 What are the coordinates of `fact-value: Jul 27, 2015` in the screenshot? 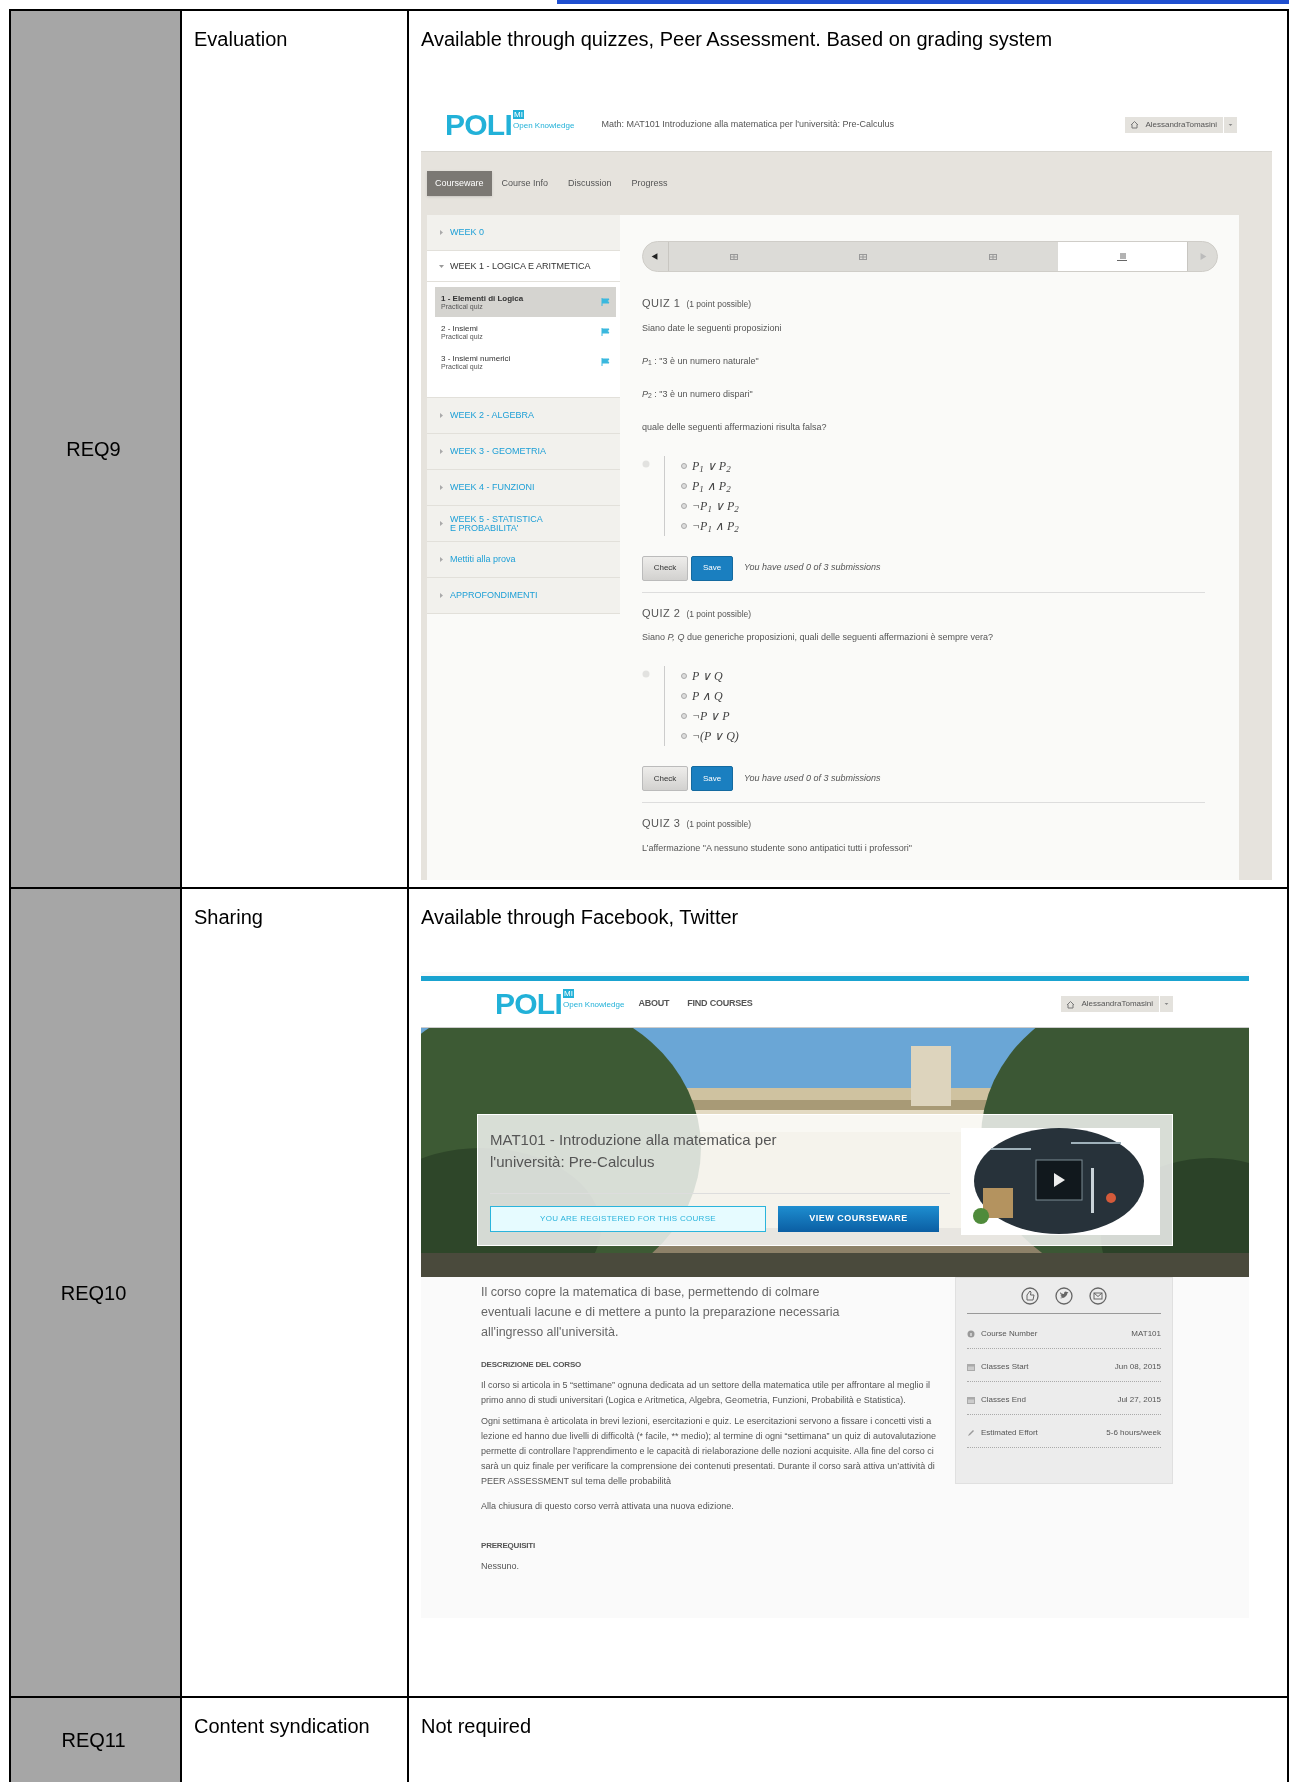 It's located at (1139, 1400).